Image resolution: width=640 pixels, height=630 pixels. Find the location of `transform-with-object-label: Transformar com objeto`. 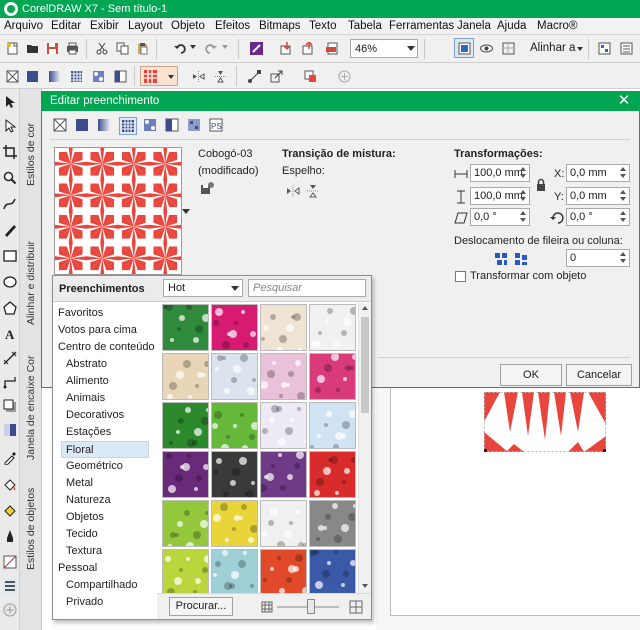

transform-with-object-label: Transformar com objeto is located at coordinates (528, 276).